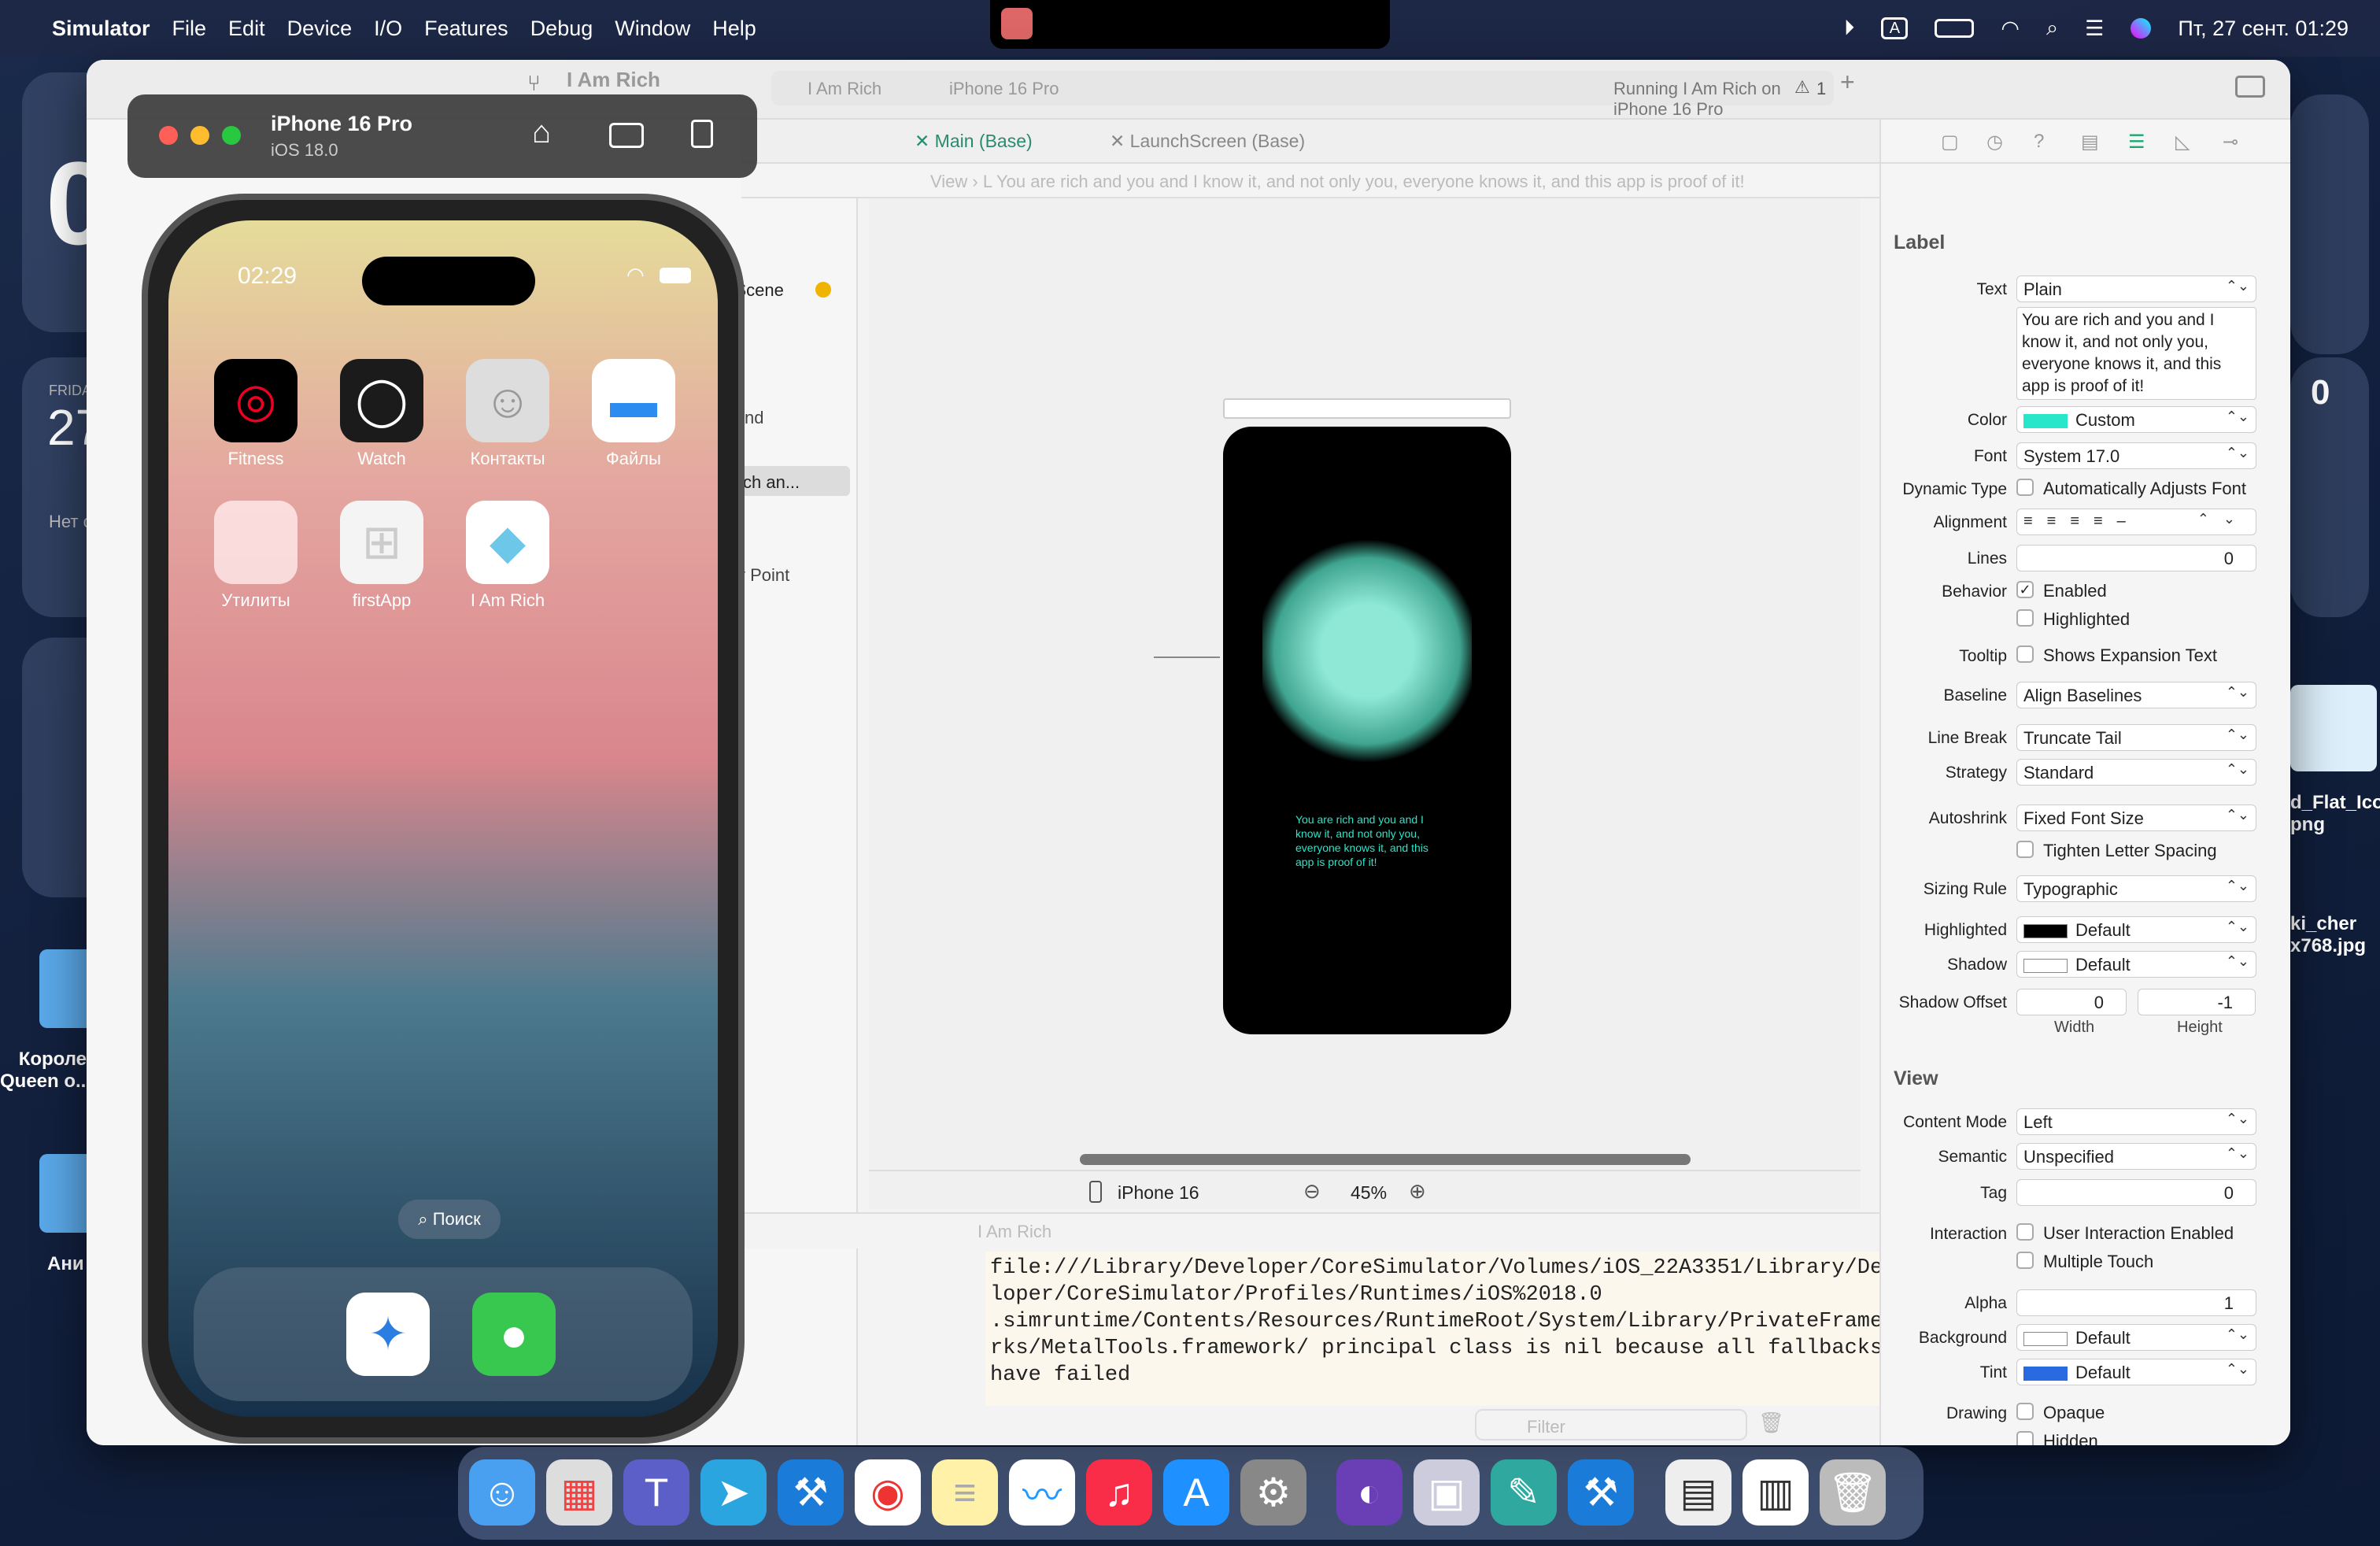  Describe the element at coordinates (2071, 1002) in the screenshot. I see `shadow-width-field: 0` at that location.